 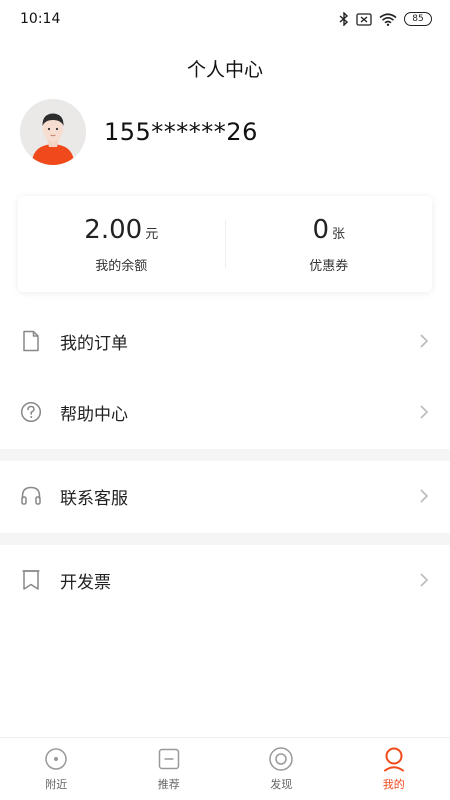 I want to click on user-icon, so click(x=394, y=759).